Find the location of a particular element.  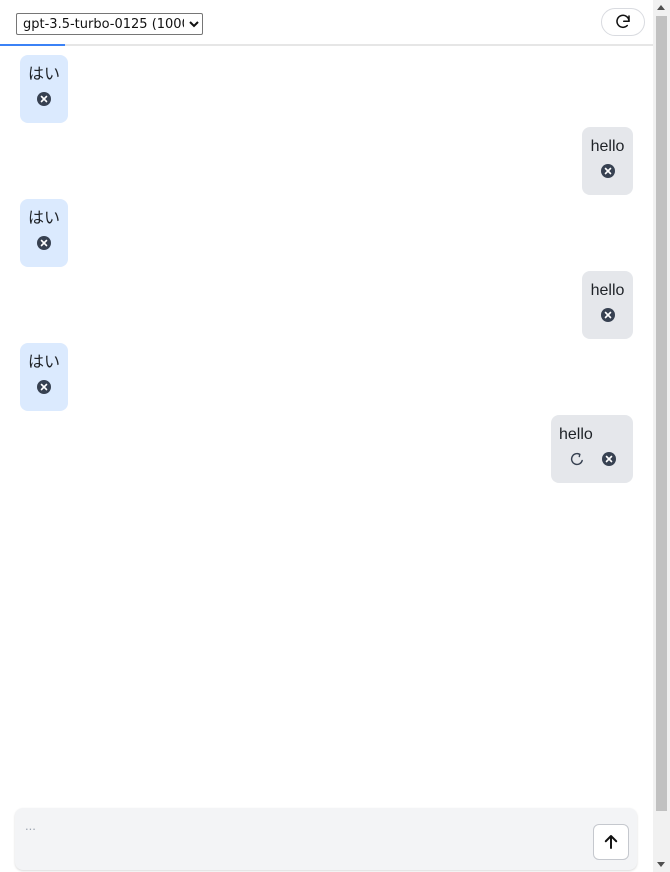

scrollbar is located at coordinates (661, 436).